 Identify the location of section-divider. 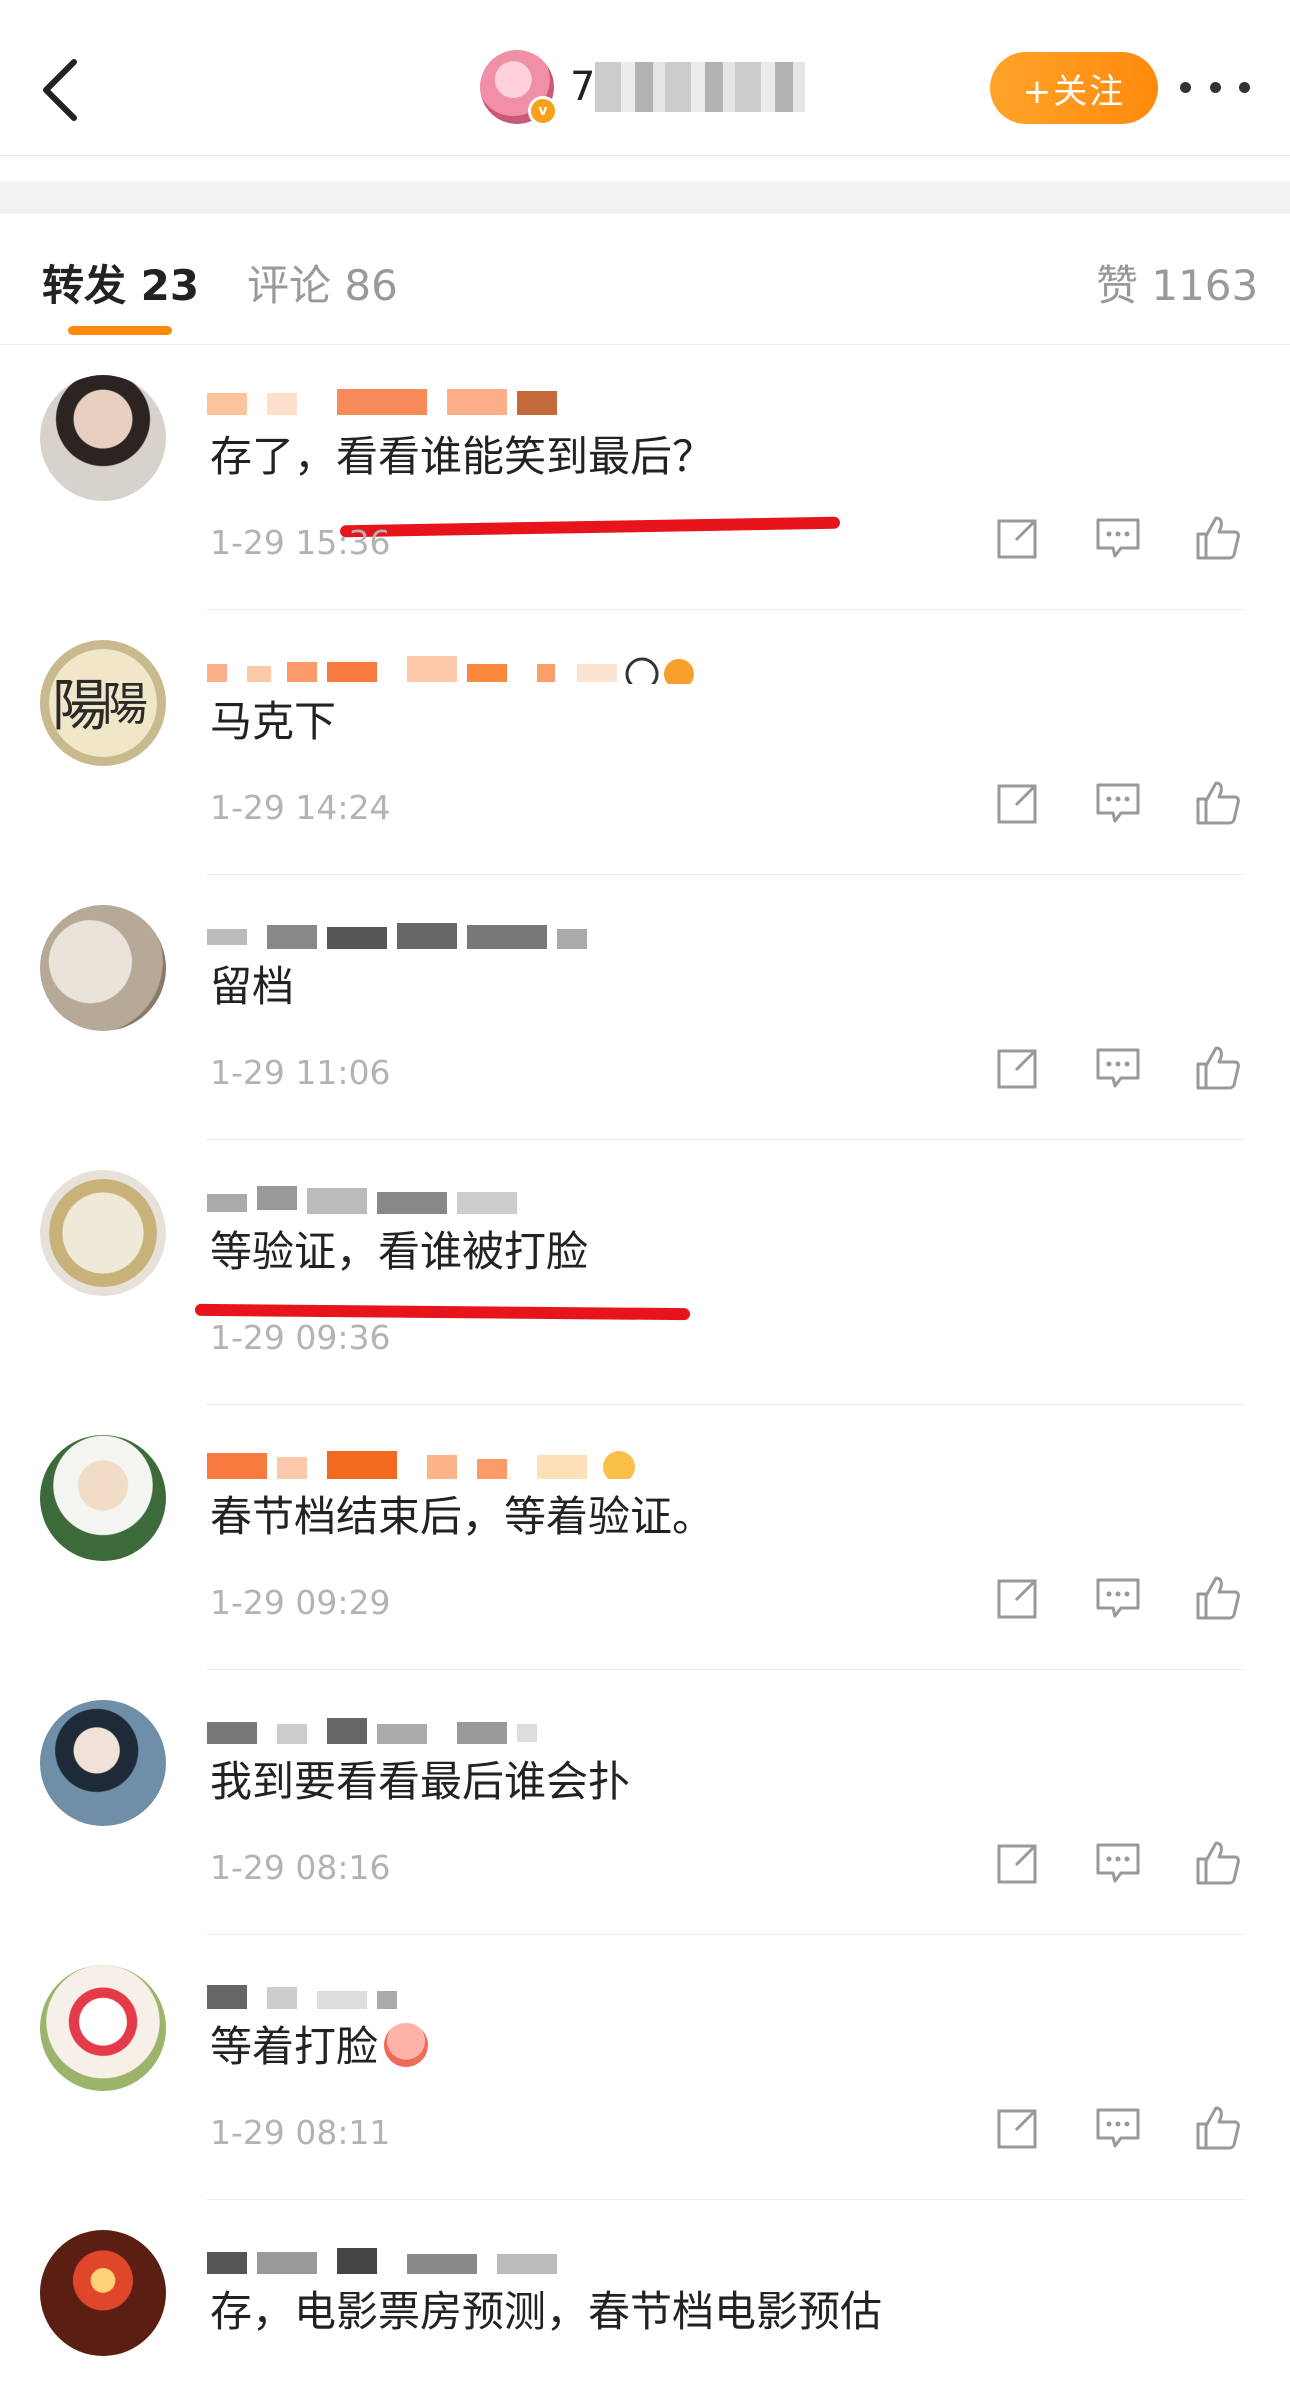
(645, 198).